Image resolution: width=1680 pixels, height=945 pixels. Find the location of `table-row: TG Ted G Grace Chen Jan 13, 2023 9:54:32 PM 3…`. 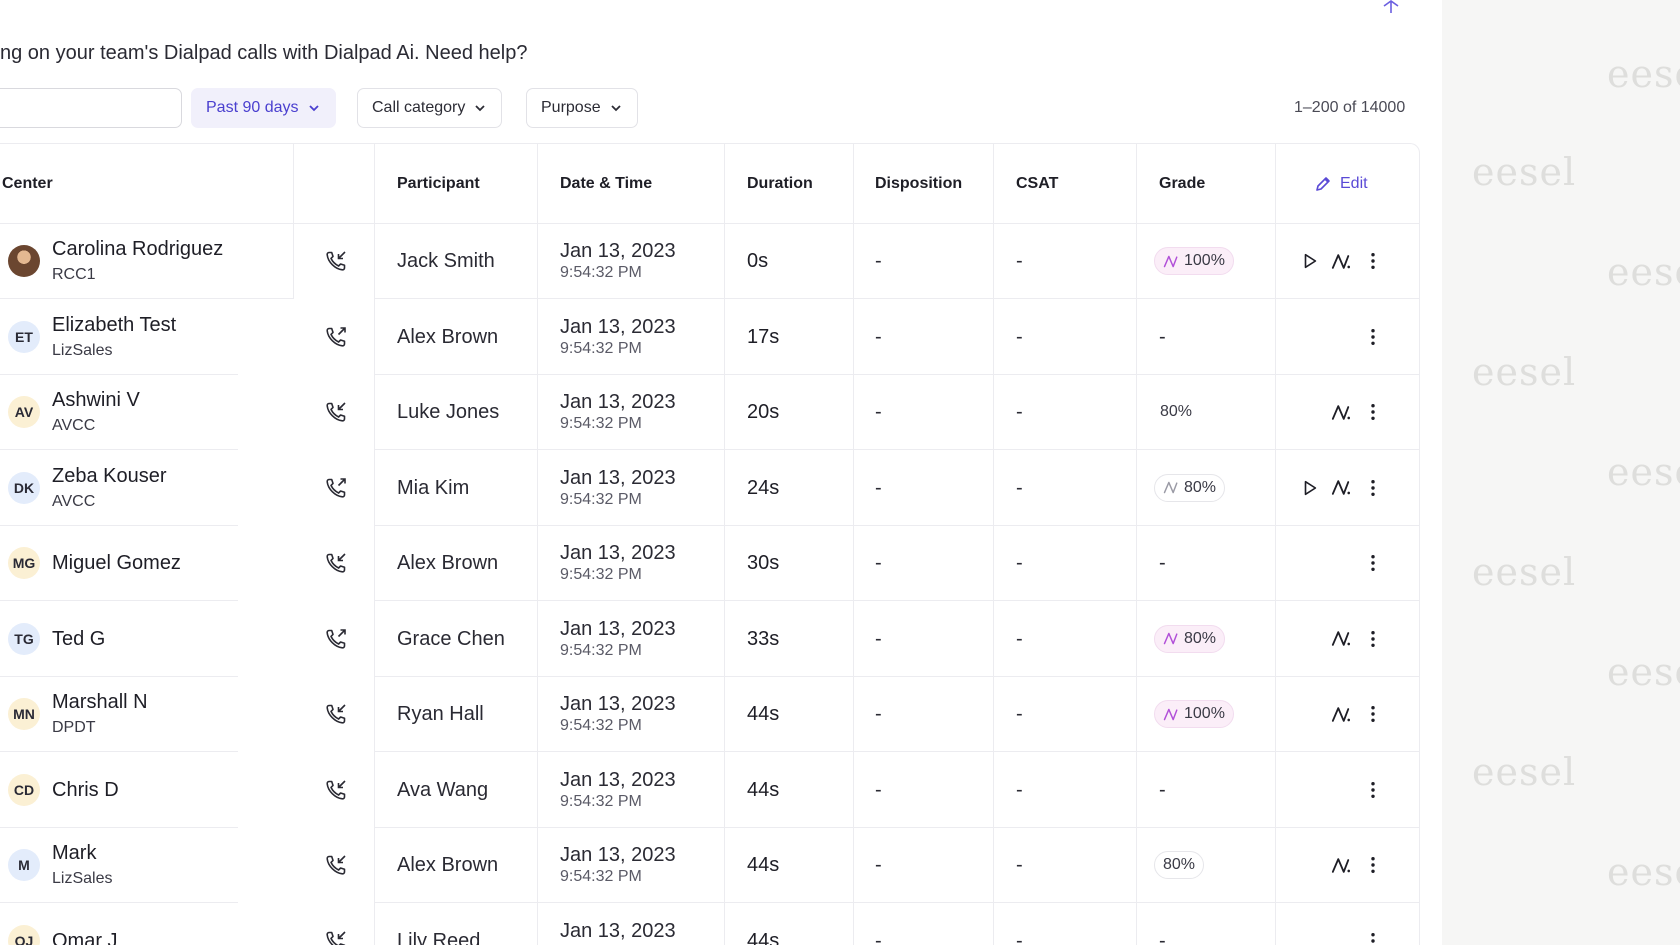

table-row: TG Ted G Grace Chen Jan 13, 2023 9:54:32 PM 3… is located at coordinates (709, 639).